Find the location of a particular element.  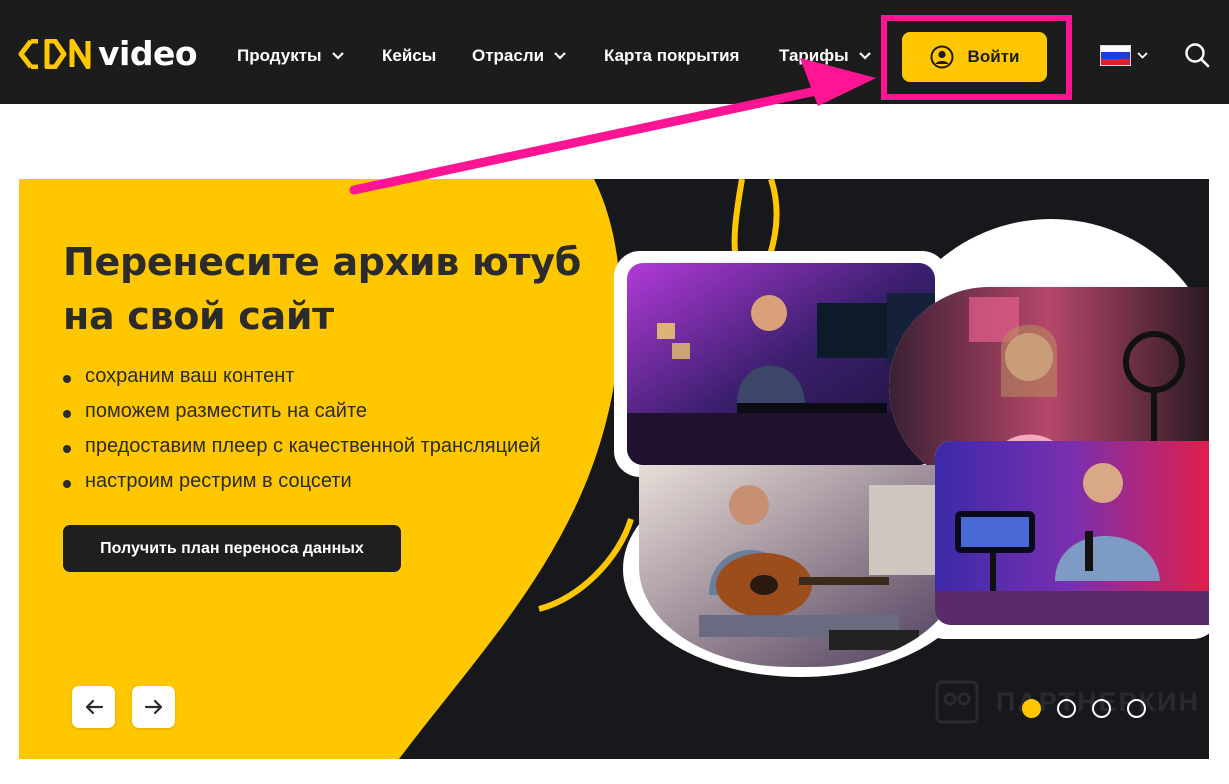

get-migration-plan-button: Получить план переноса данных is located at coordinates (232, 548).